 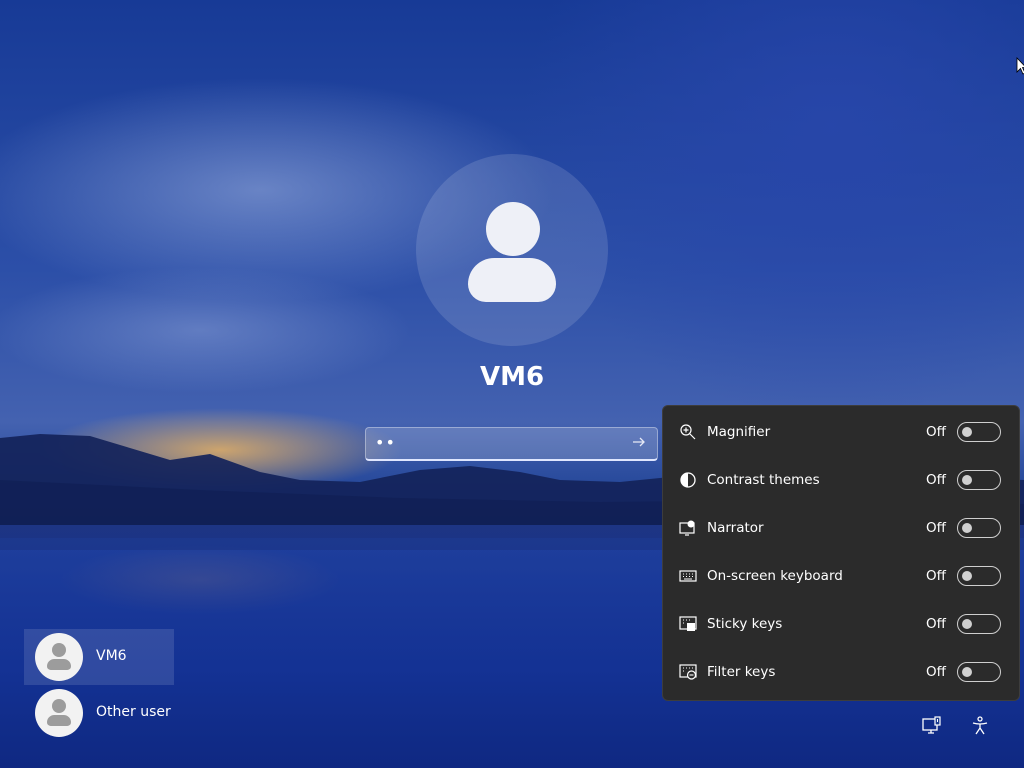 I want to click on password-field: ••, so click(x=511, y=444).